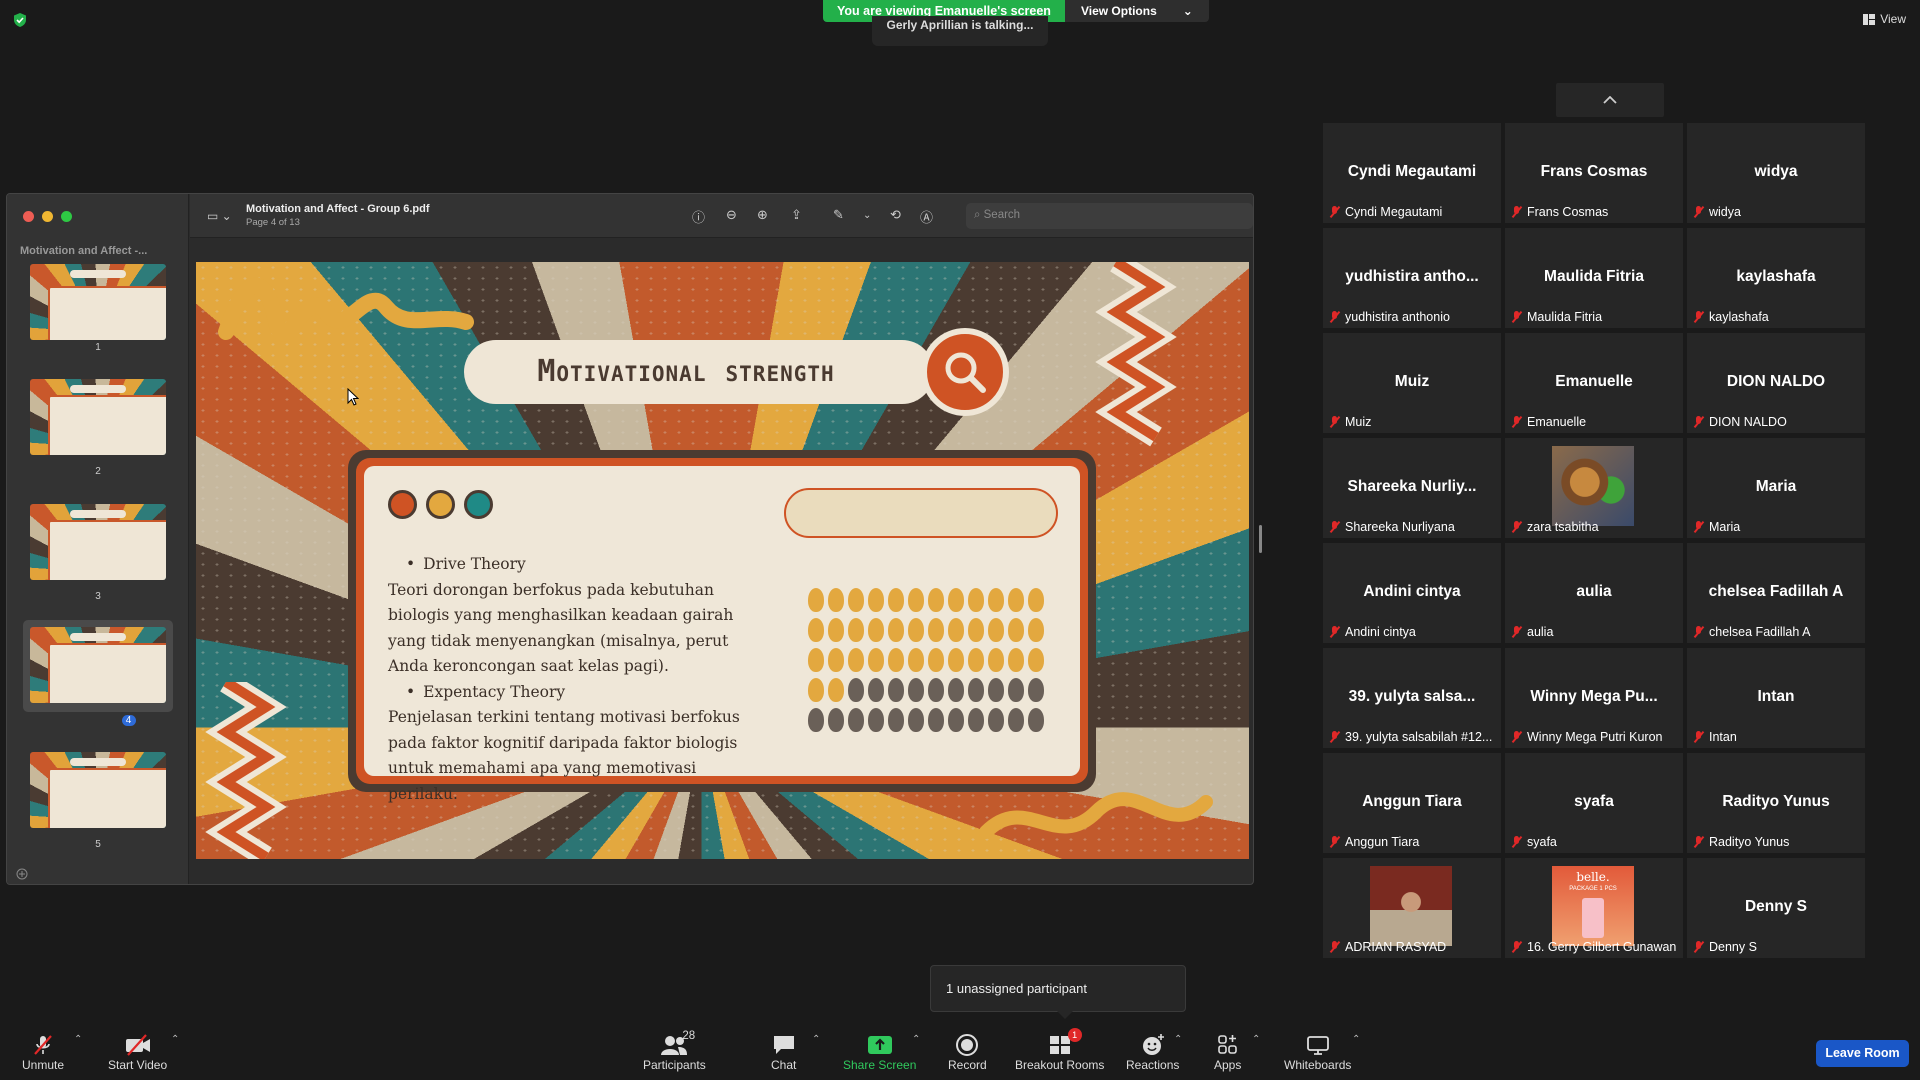 This screenshot has height=1080, width=1920. What do you see at coordinates (731, 215) in the screenshot?
I see `zoom-out-icon: ⊖` at bounding box center [731, 215].